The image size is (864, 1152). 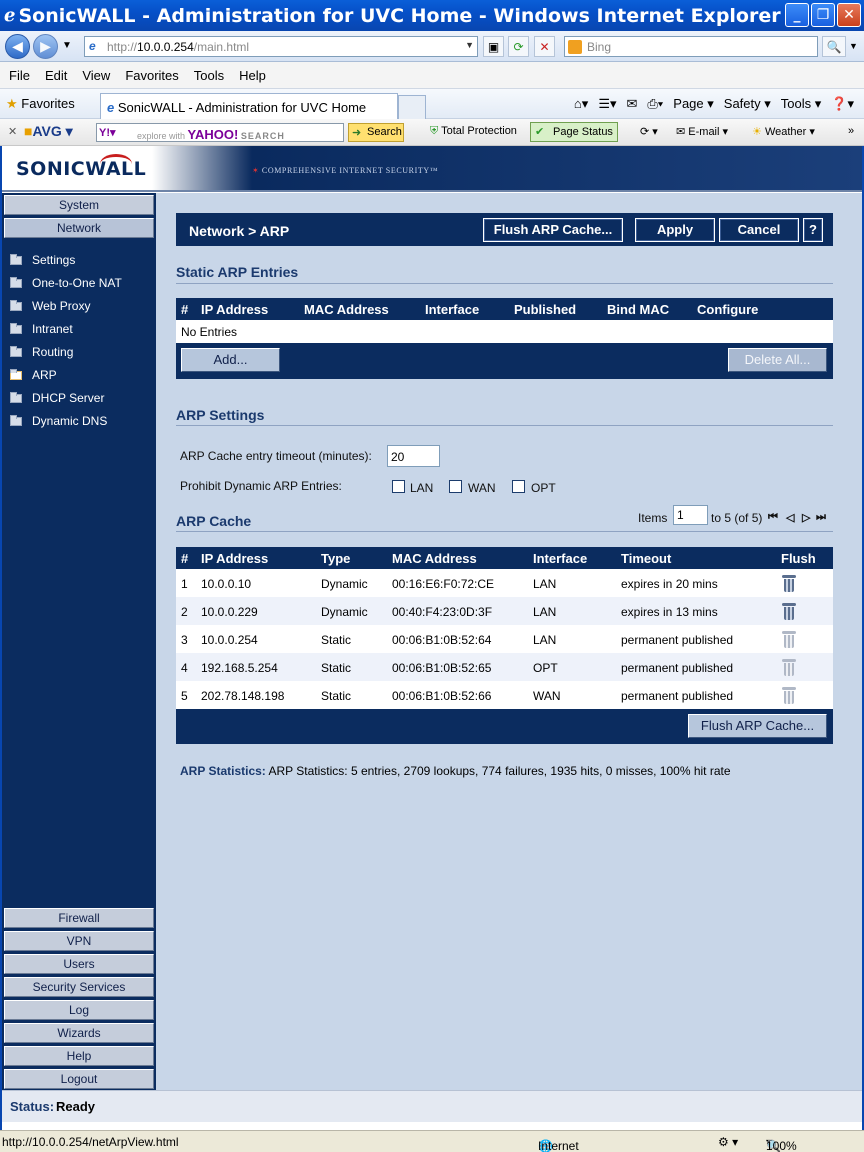 What do you see at coordinates (851, 131) in the screenshot?
I see `toolbar-overflow-icon: »` at bounding box center [851, 131].